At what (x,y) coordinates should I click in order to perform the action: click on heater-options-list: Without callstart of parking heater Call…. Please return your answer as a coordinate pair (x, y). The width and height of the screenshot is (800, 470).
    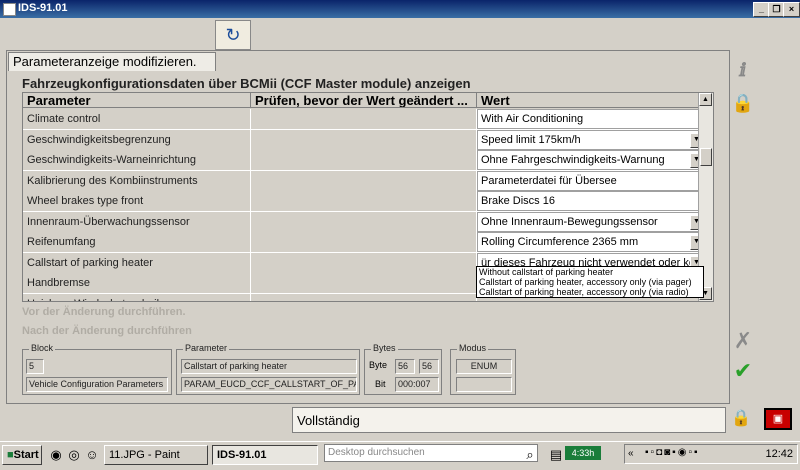
    Looking at the image, I should click on (590, 282).